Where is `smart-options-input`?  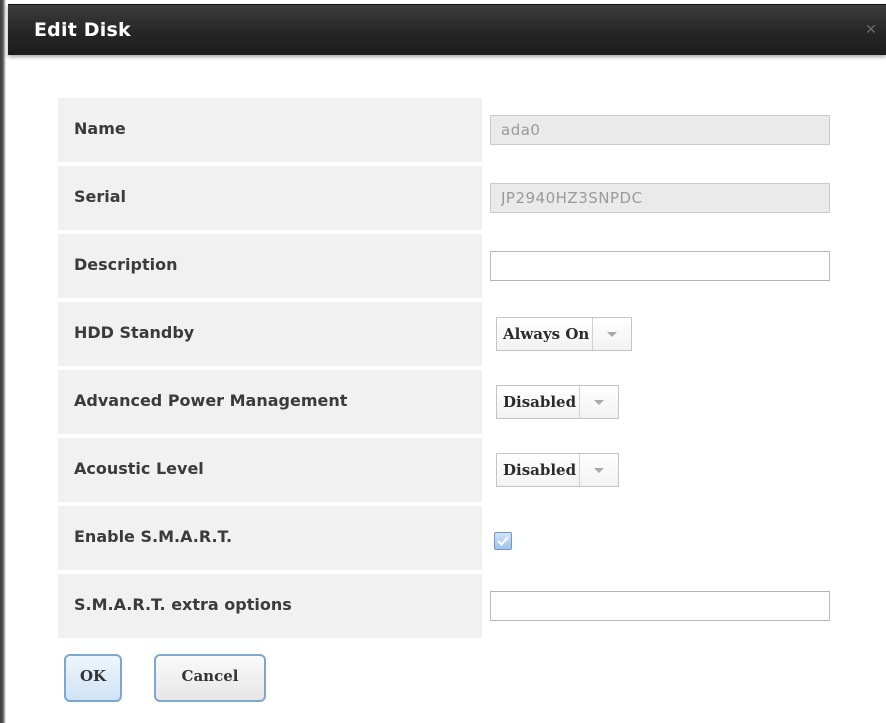
smart-options-input is located at coordinates (660, 606).